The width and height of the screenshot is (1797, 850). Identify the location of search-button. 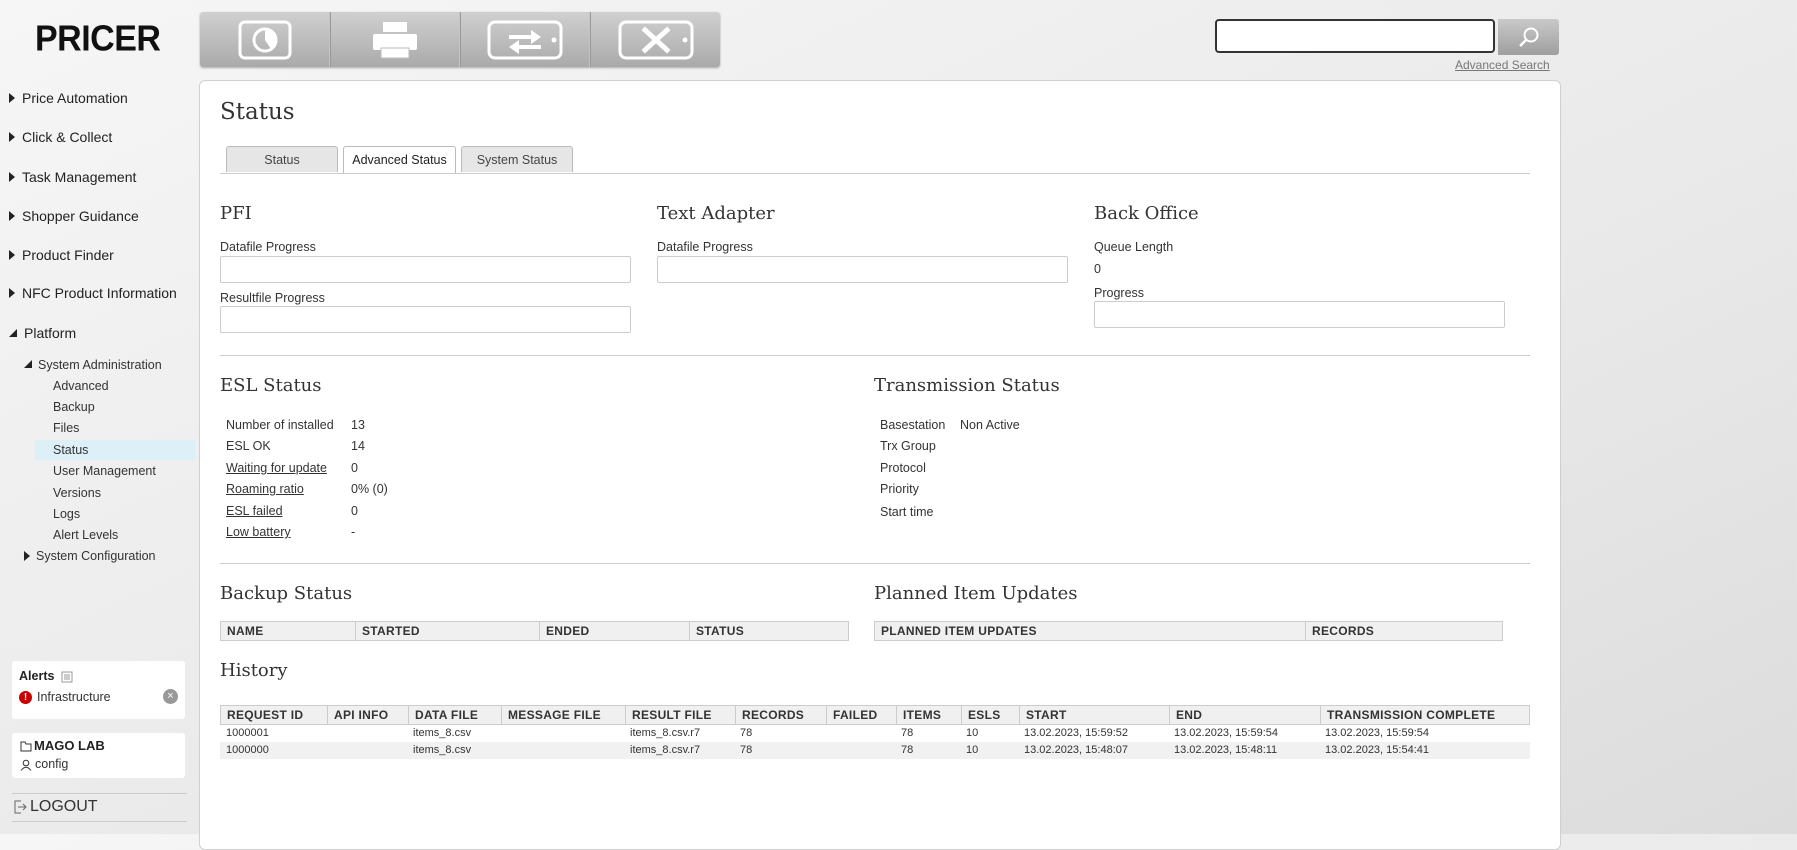
(1528, 37).